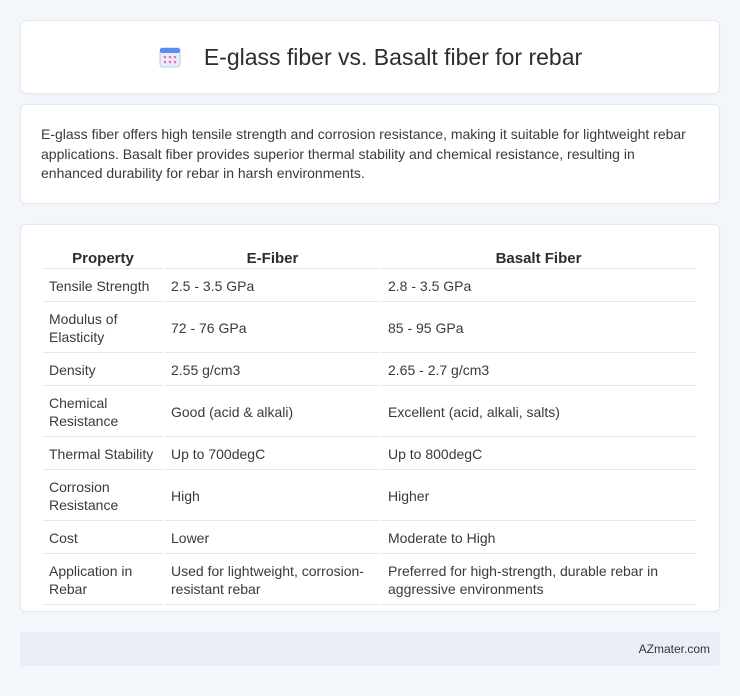 This screenshot has width=740, height=696. Describe the element at coordinates (538, 370) in the screenshot. I see `basalt-cell: 2.65 - 2.7 g/cm3` at that location.